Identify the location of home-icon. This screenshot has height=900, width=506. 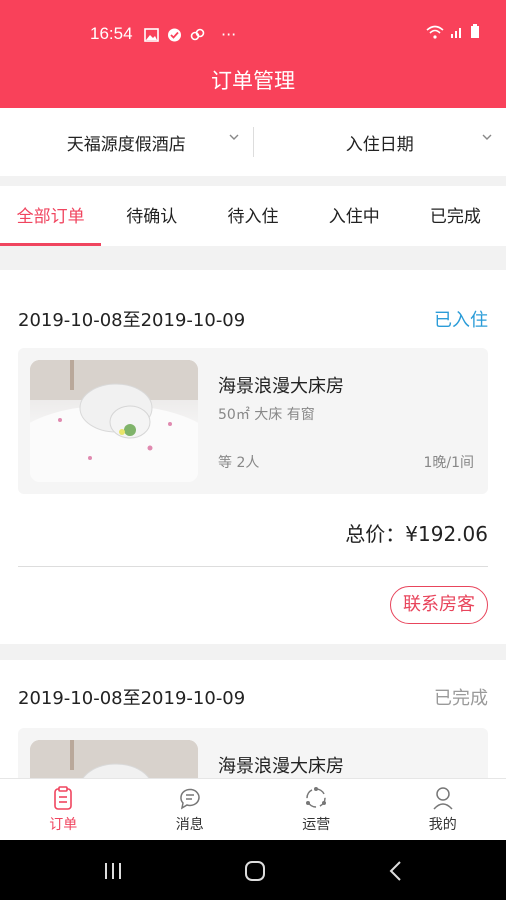
(255, 871).